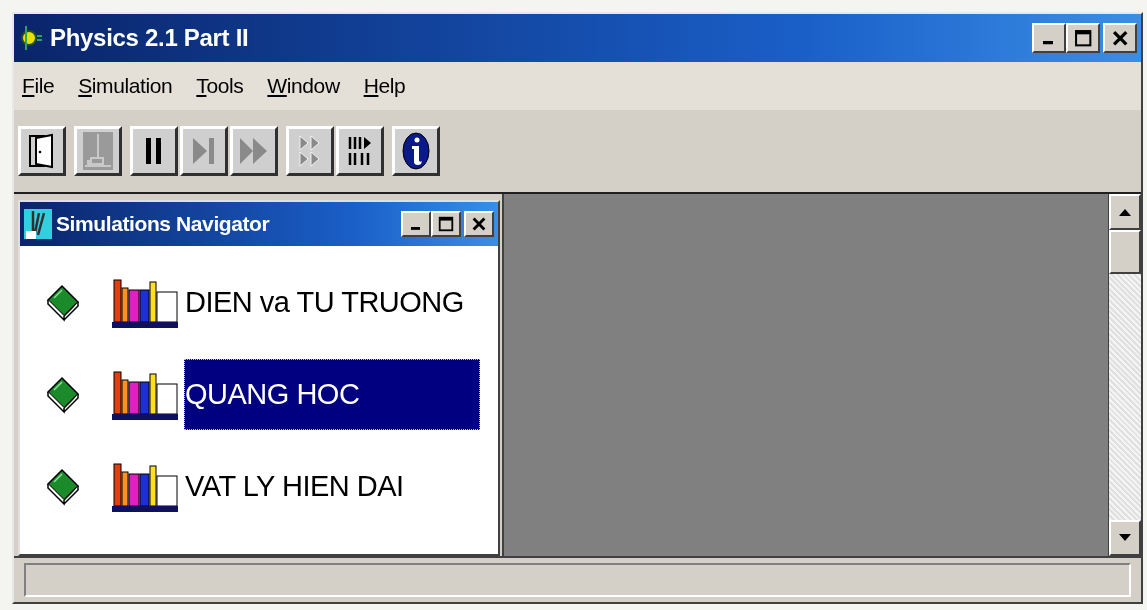 The image size is (1147, 610). I want to click on atom-icon, so click(32, 38).